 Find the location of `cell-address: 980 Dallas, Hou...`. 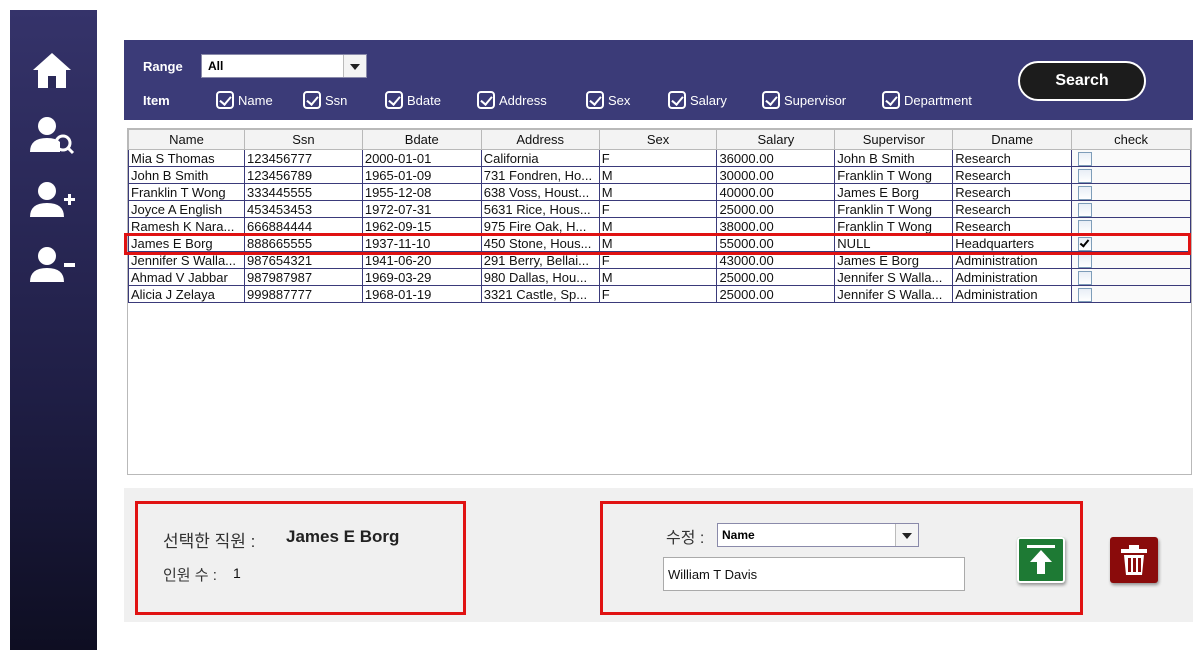

cell-address: 980 Dallas, Hou... is located at coordinates (540, 277).